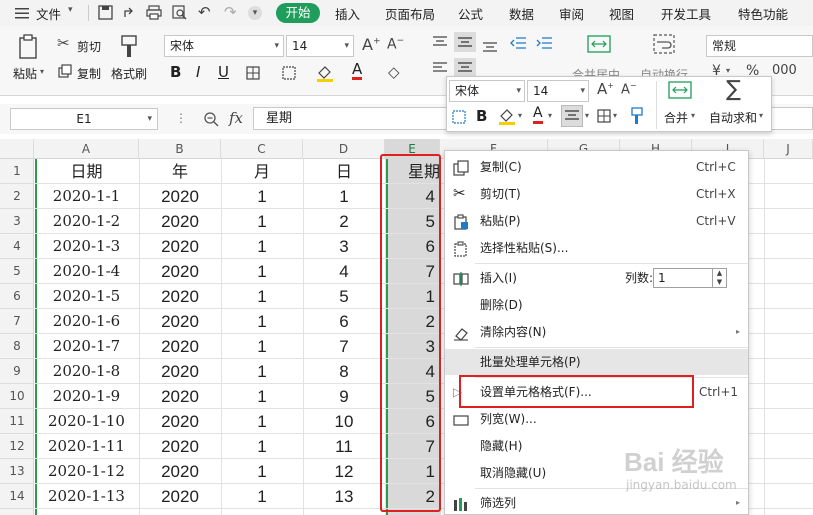  Describe the element at coordinates (17, 446) in the screenshot. I see `row-number: 12` at that location.